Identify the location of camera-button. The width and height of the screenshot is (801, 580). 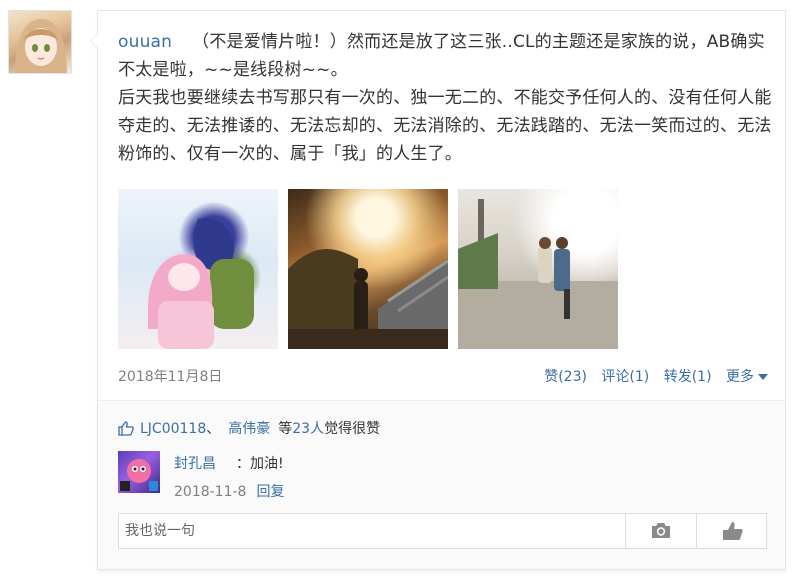
(660, 531).